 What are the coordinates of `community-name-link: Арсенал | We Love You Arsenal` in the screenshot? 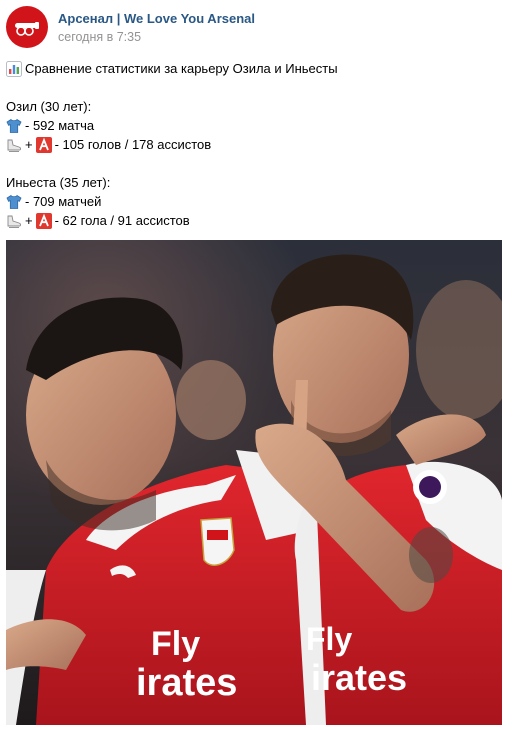 It's located at (156, 18).